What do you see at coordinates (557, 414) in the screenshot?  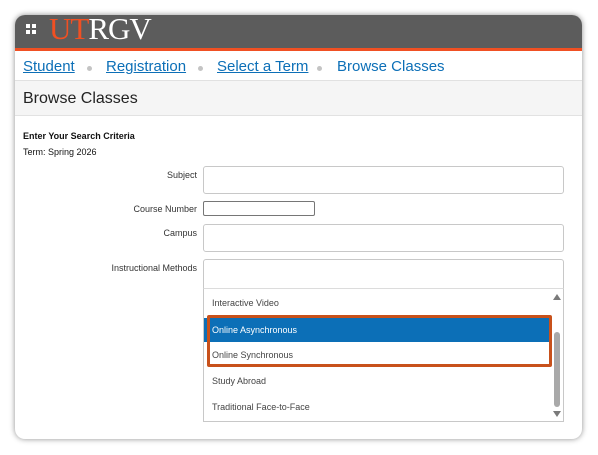 I see `scroll-down-arrow-icon` at bounding box center [557, 414].